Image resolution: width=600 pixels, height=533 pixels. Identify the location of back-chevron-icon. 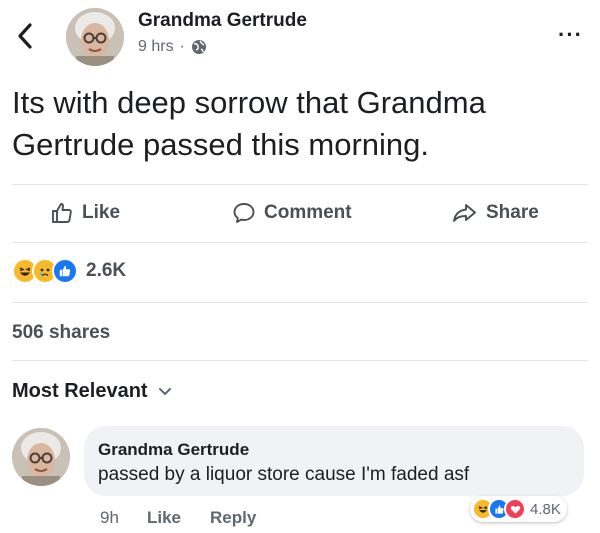
(25, 36).